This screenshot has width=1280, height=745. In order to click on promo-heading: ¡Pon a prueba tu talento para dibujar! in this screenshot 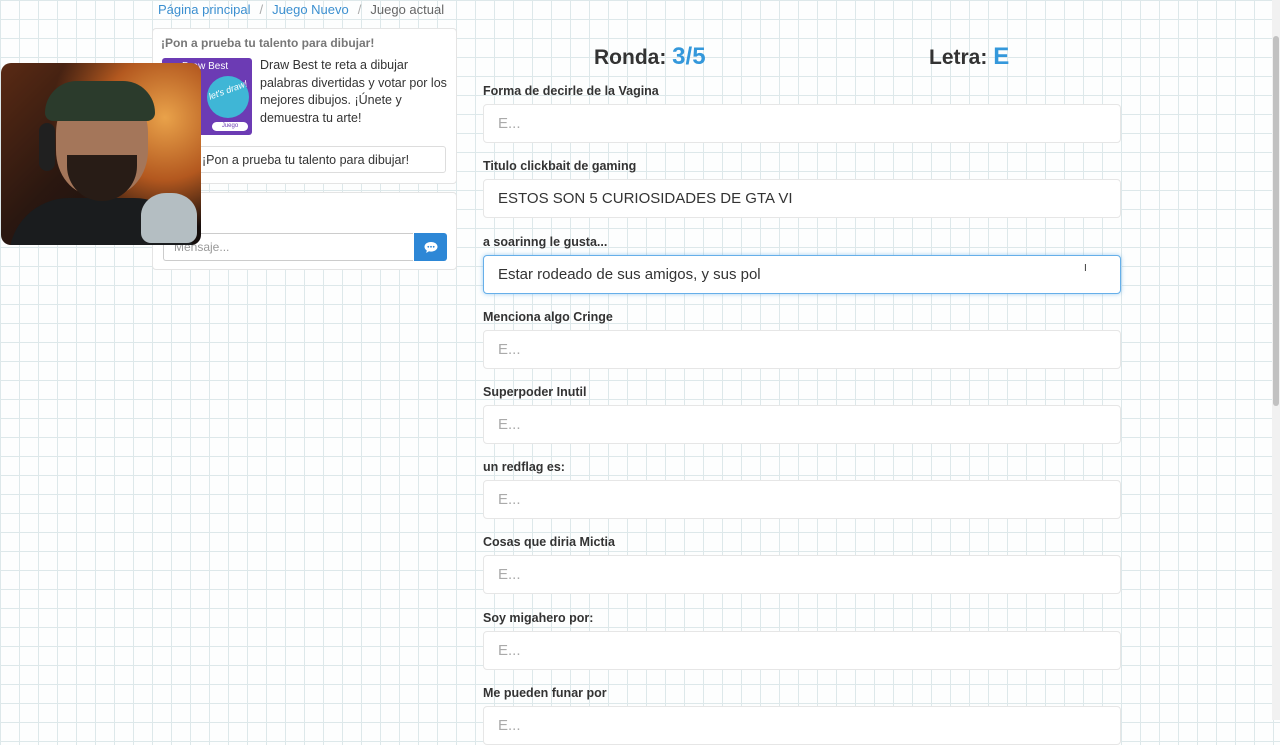, I will do `click(268, 43)`.